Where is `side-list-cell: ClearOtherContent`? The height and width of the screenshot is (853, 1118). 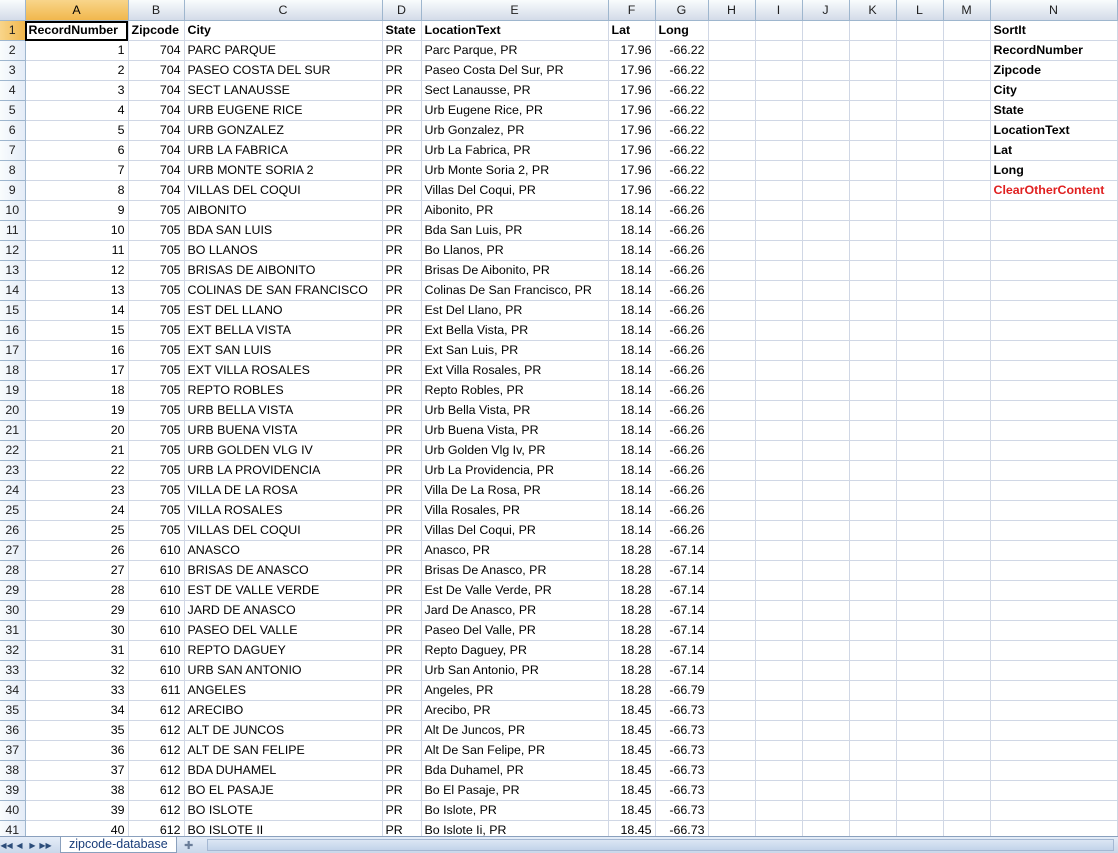
side-list-cell: ClearOtherContent is located at coordinates (1054, 190).